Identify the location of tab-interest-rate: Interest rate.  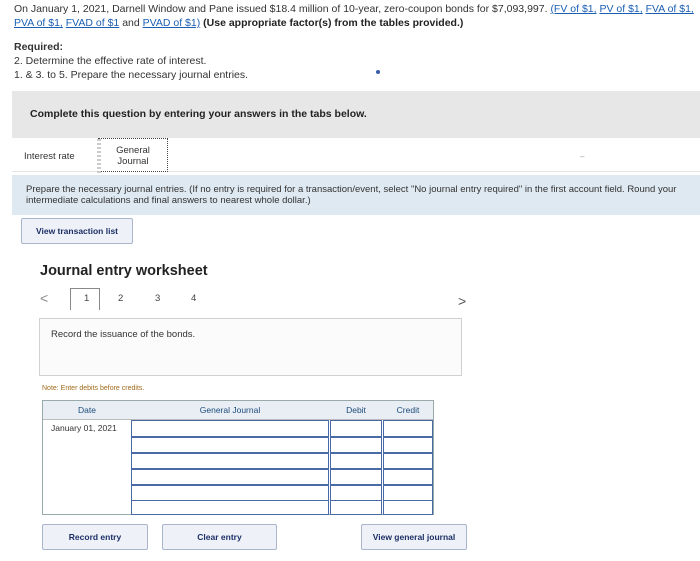
(49, 156).